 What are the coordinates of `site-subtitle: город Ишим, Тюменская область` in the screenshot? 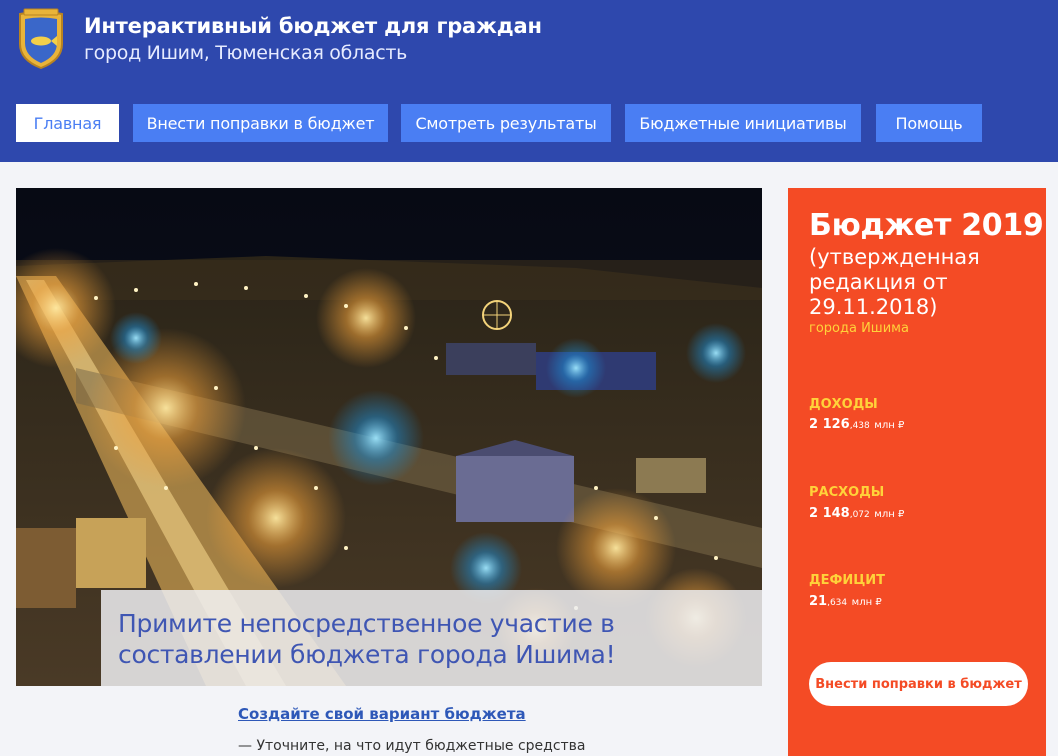 It's located at (246, 53).